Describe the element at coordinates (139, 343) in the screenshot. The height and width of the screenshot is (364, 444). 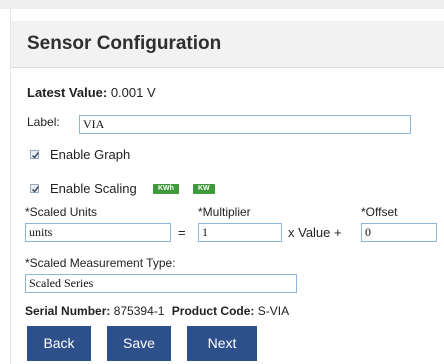
I see `save-button: Save` at that location.